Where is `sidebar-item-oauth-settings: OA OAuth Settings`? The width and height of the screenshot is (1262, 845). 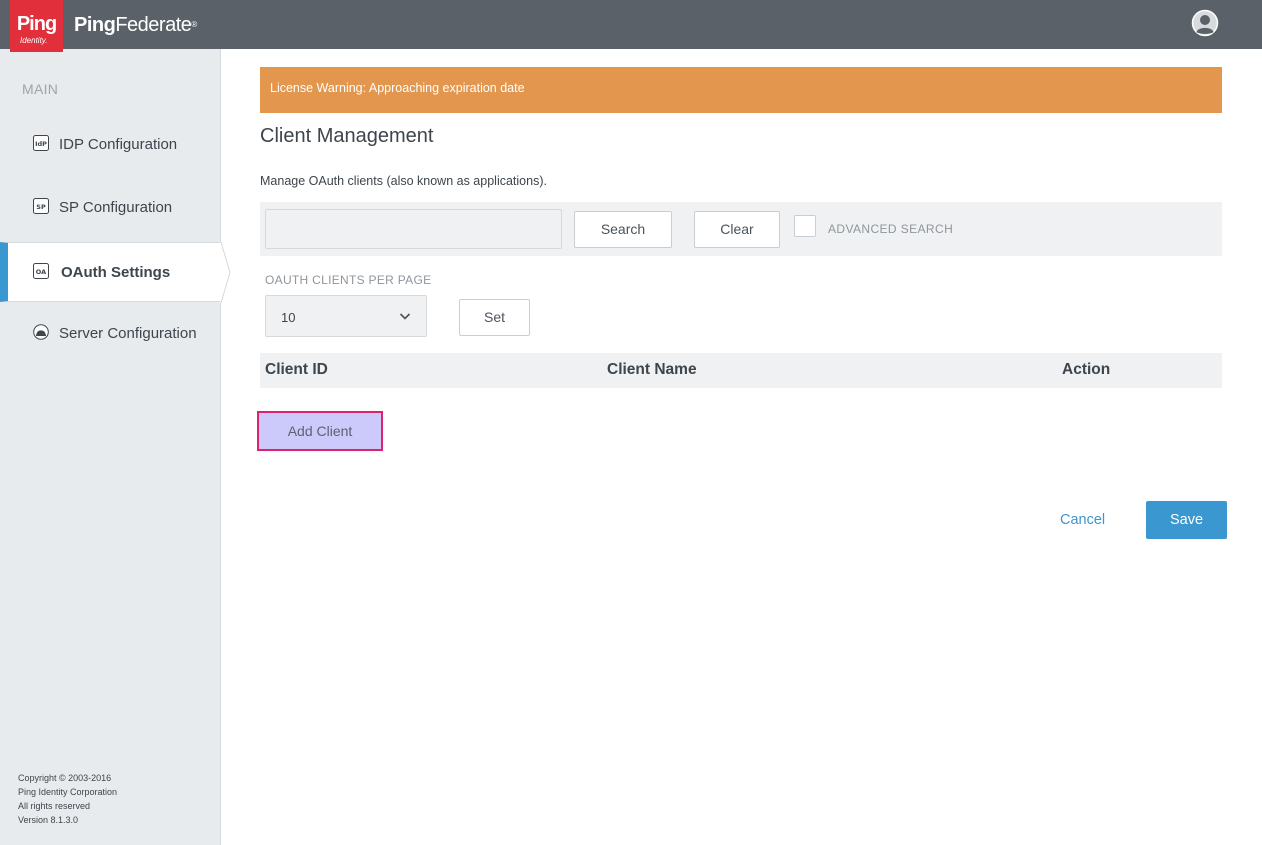
sidebar-item-oauth-settings: OA OAuth Settings is located at coordinates (111, 272).